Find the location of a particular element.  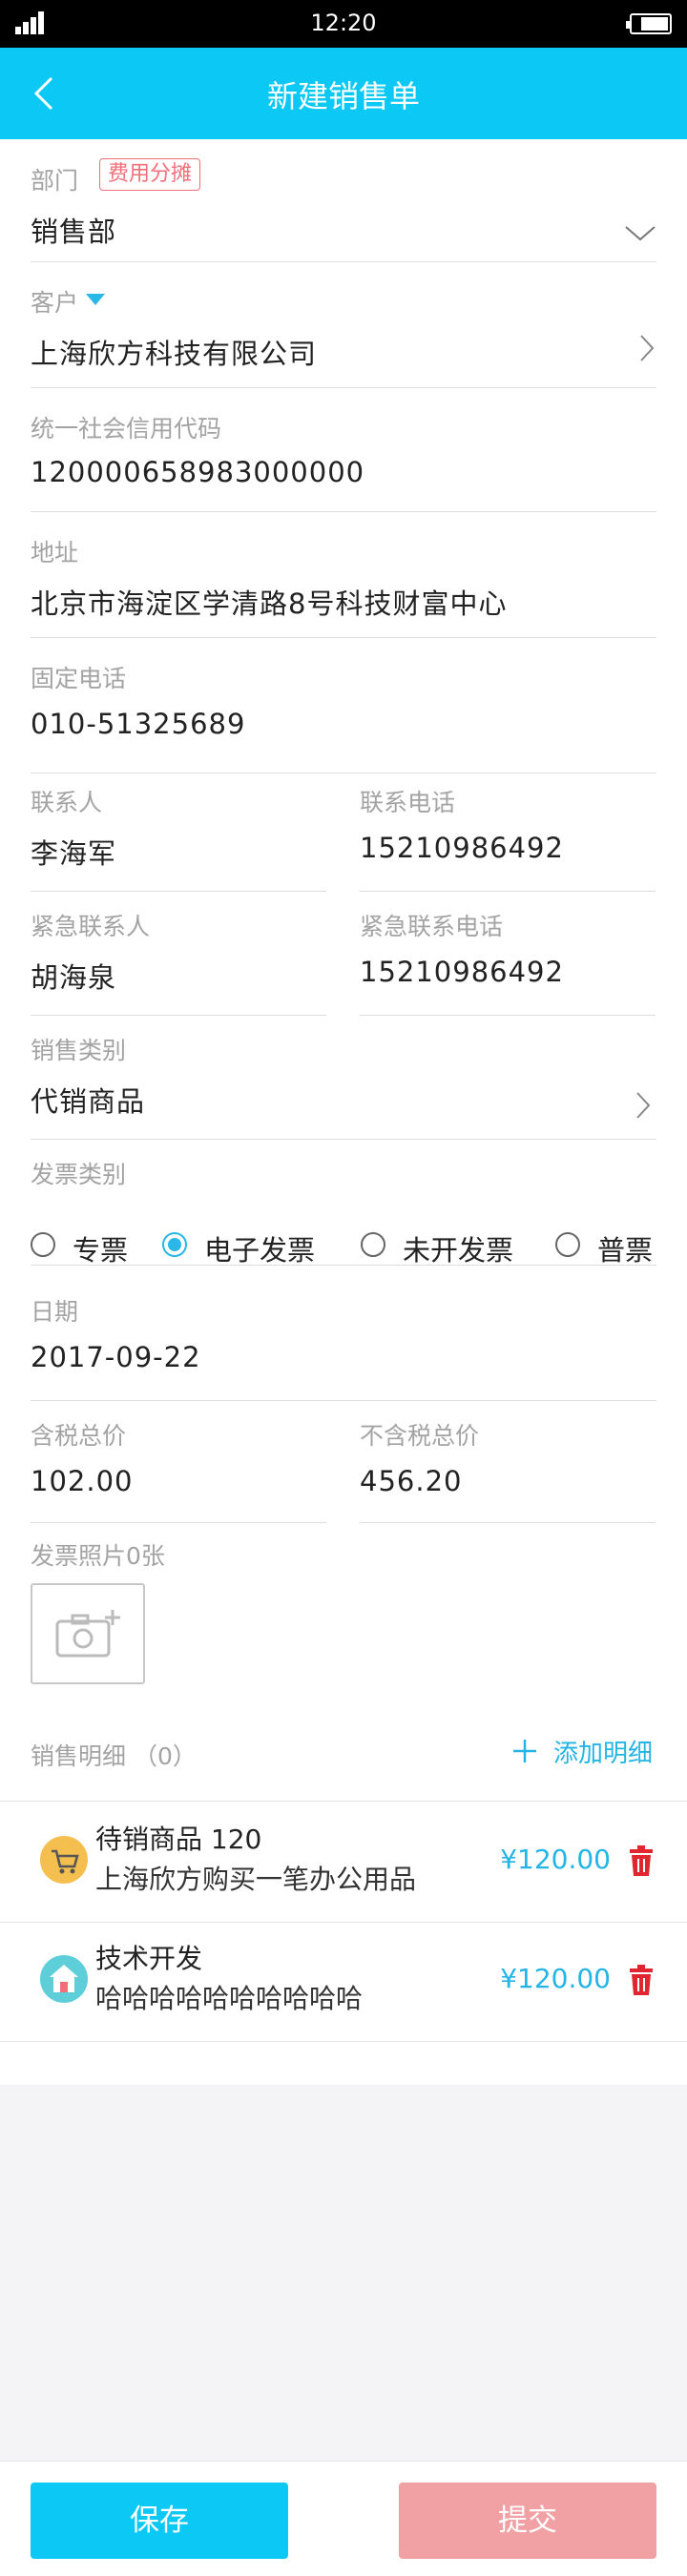

department-label: 部门 is located at coordinates (55, 181).